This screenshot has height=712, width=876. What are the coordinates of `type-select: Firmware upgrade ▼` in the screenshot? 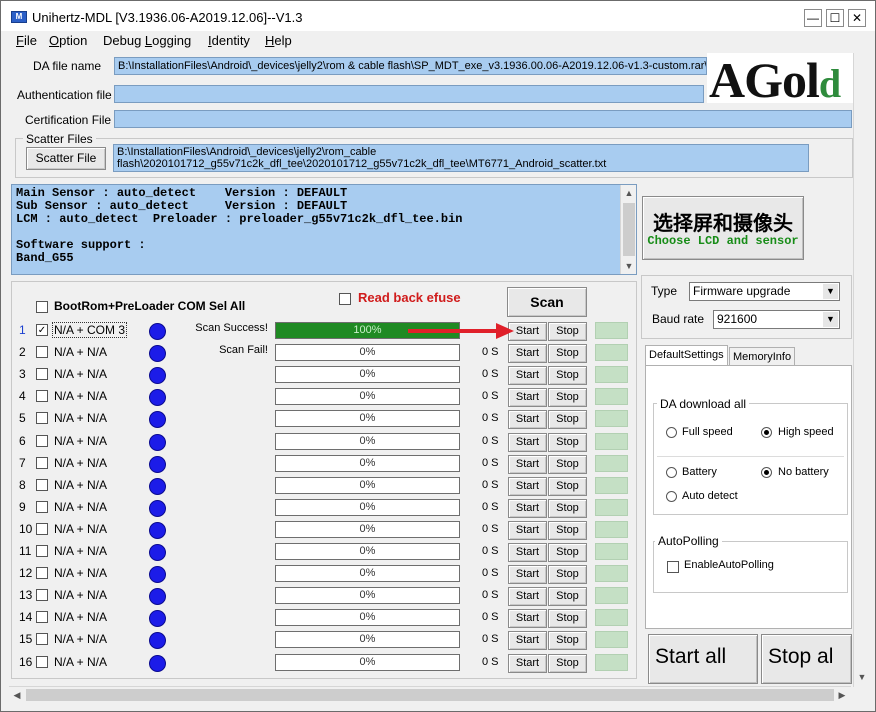 It's located at (764, 291).